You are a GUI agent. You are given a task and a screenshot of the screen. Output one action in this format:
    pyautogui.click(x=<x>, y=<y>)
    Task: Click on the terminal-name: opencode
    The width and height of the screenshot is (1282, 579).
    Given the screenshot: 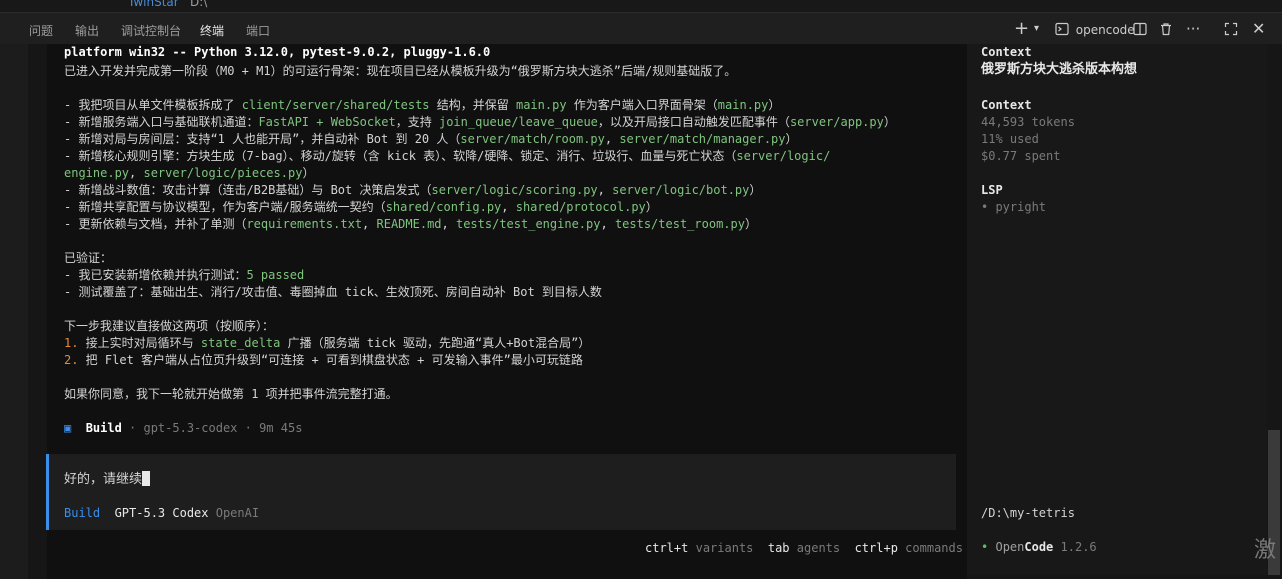 What is the action you would take?
    pyautogui.click(x=1105, y=30)
    